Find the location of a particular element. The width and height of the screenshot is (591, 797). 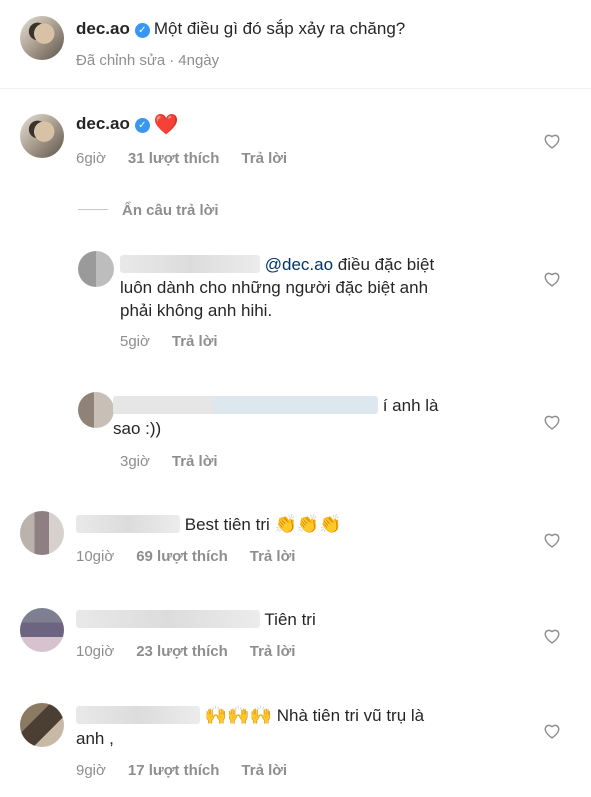

comment-body: Best tiên tri 👏👏👏 is located at coordinates (209, 524).